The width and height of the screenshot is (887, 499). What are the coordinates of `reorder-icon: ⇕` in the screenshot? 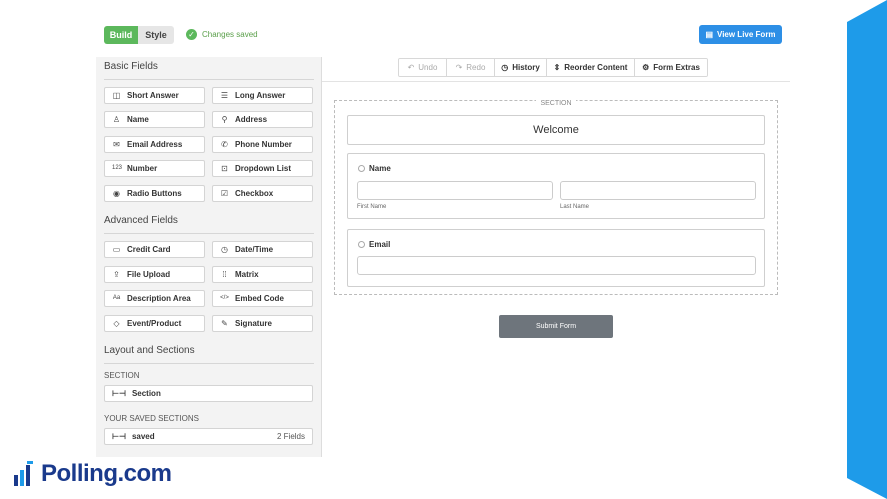 It's located at (557, 67).